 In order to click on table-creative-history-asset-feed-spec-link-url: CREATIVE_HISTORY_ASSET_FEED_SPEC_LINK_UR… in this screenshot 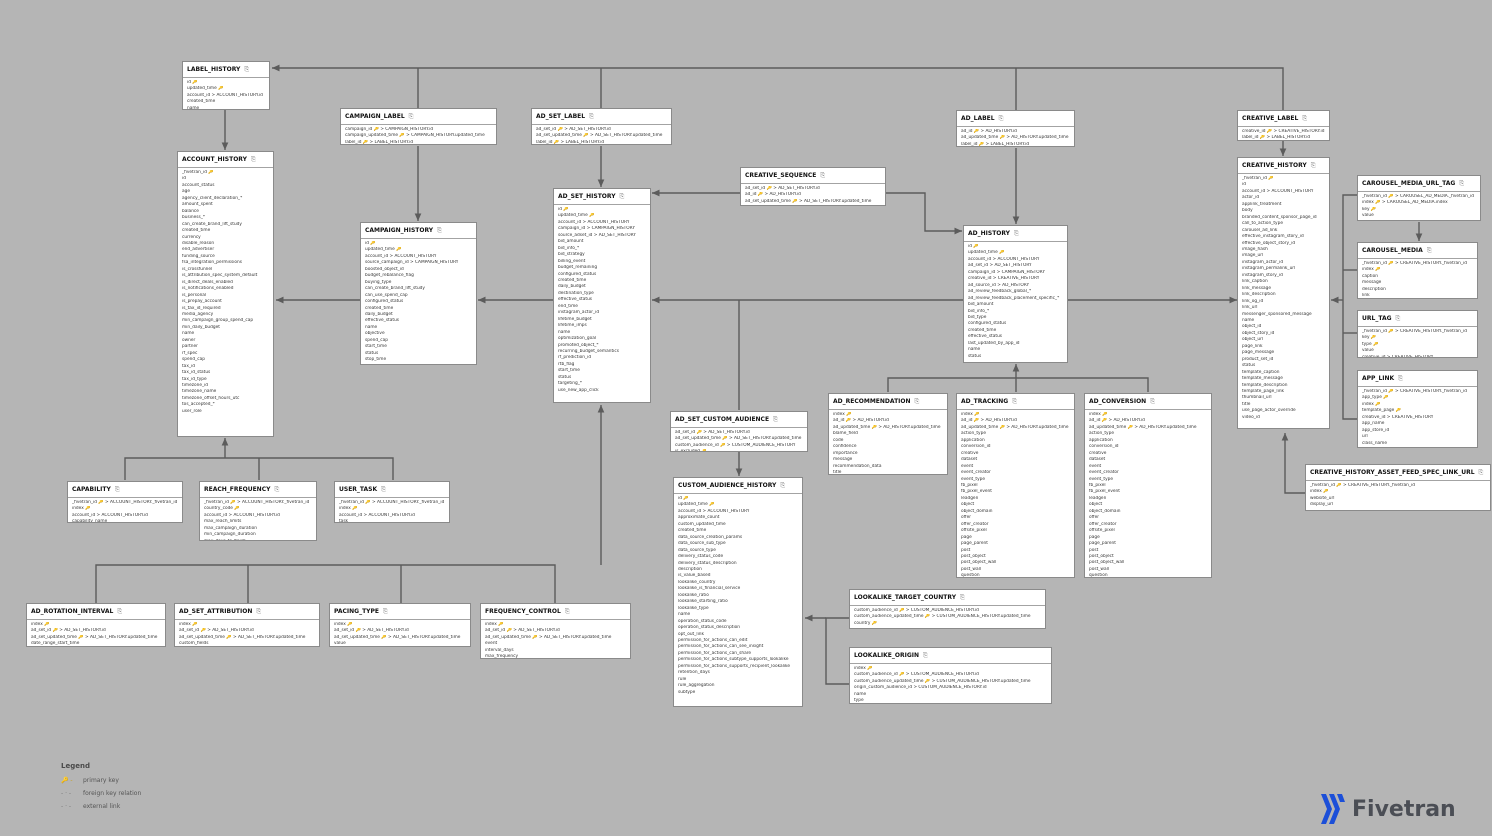, I will do `click(1398, 487)`.